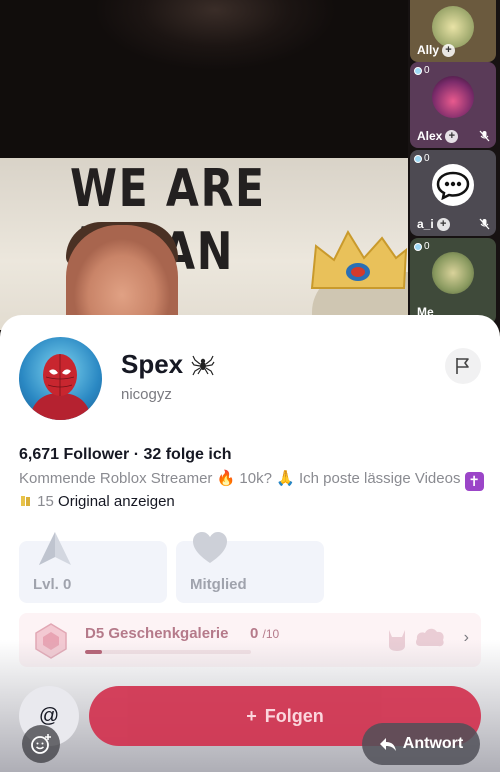  Describe the element at coordinates (387, 744) in the screenshot. I see `reply-arrow-icon` at that location.